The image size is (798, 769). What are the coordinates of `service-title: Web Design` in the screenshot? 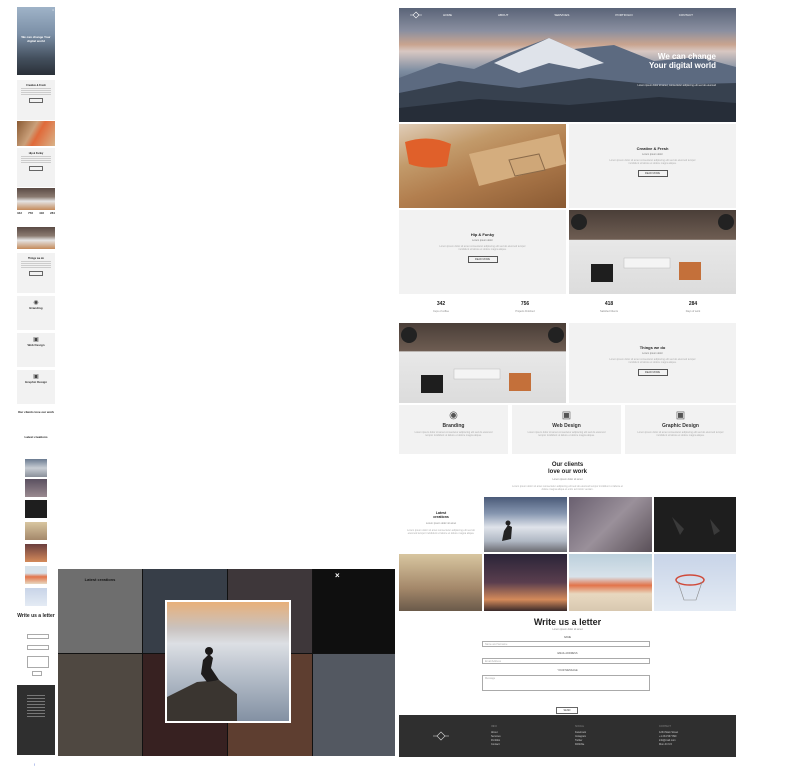 It's located at (566, 426).